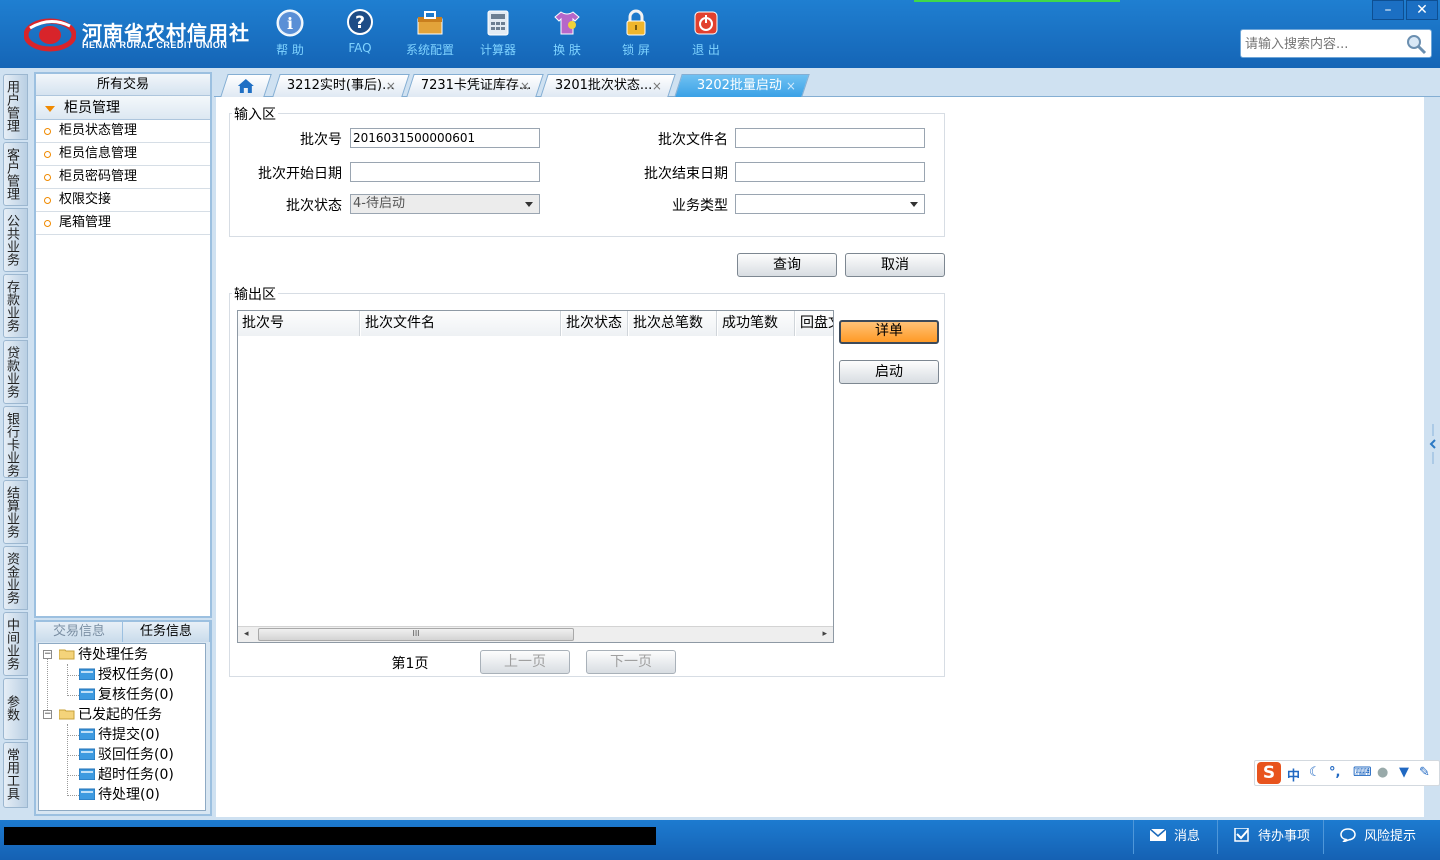  I want to click on tab-3202: 3202批量启动 ×, so click(742, 85).